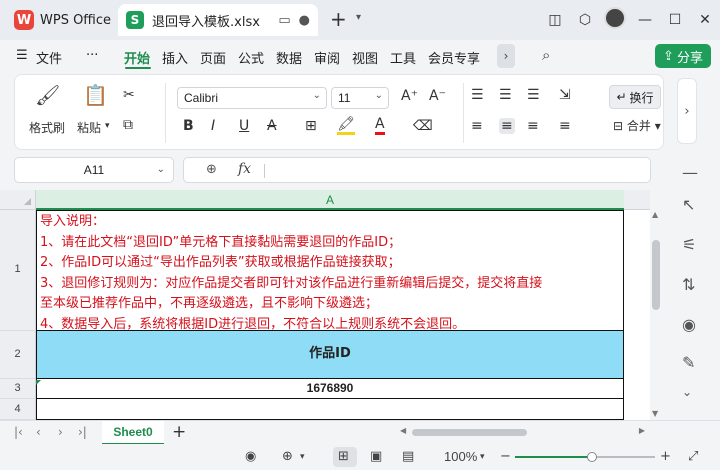  What do you see at coordinates (408, 456) in the screenshot?
I see `page-break-icon: ▤` at bounding box center [408, 456].